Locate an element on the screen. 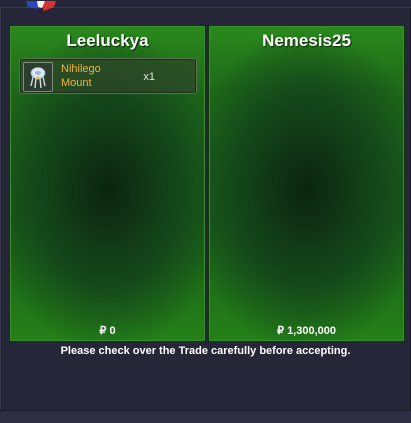 The height and width of the screenshot is (423, 411). player-name-left: Leeluckya is located at coordinates (107, 40).